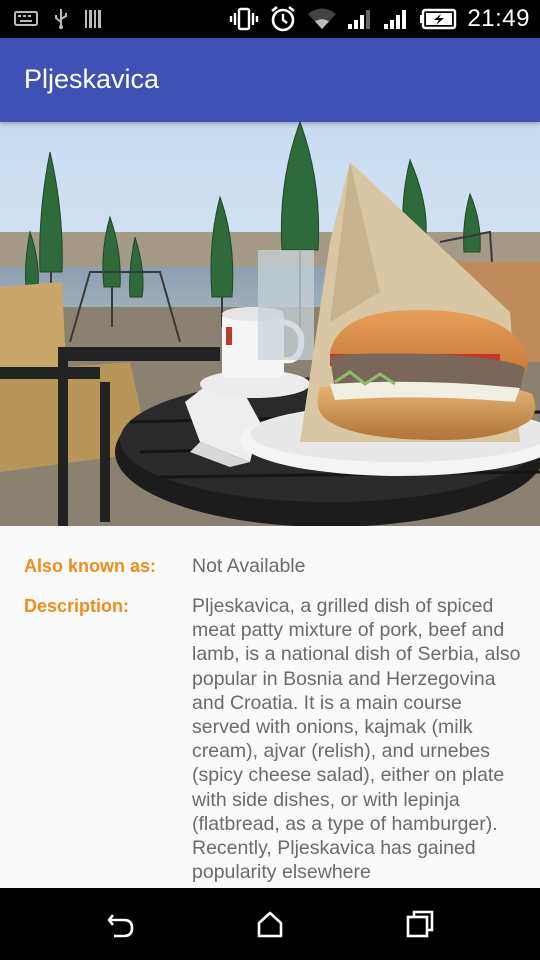 This screenshot has width=540, height=960. Describe the element at coordinates (120, 924) in the screenshot. I see `back-icon` at that location.